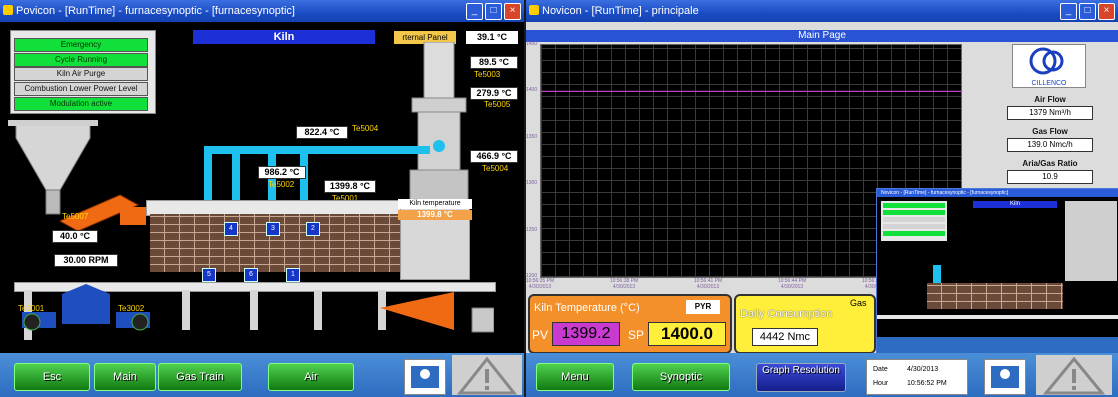 This screenshot has height=397, width=1118. Describe the element at coordinates (365, 128) in the screenshot. I see `tag-te5004: Te5004` at that location.